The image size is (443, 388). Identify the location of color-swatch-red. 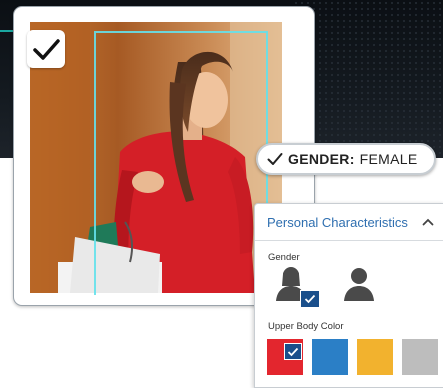
(285, 357).